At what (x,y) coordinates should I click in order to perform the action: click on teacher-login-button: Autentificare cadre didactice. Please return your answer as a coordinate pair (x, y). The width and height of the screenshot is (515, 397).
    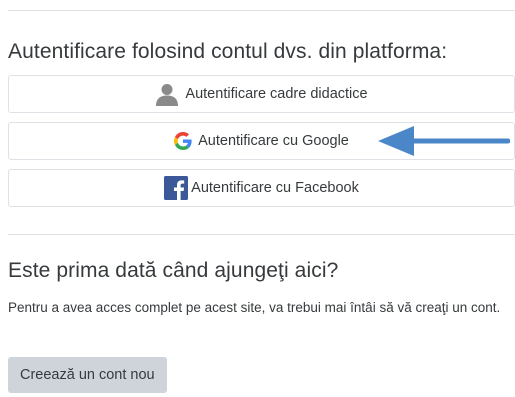
    Looking at the image, I should click on (261, 94).